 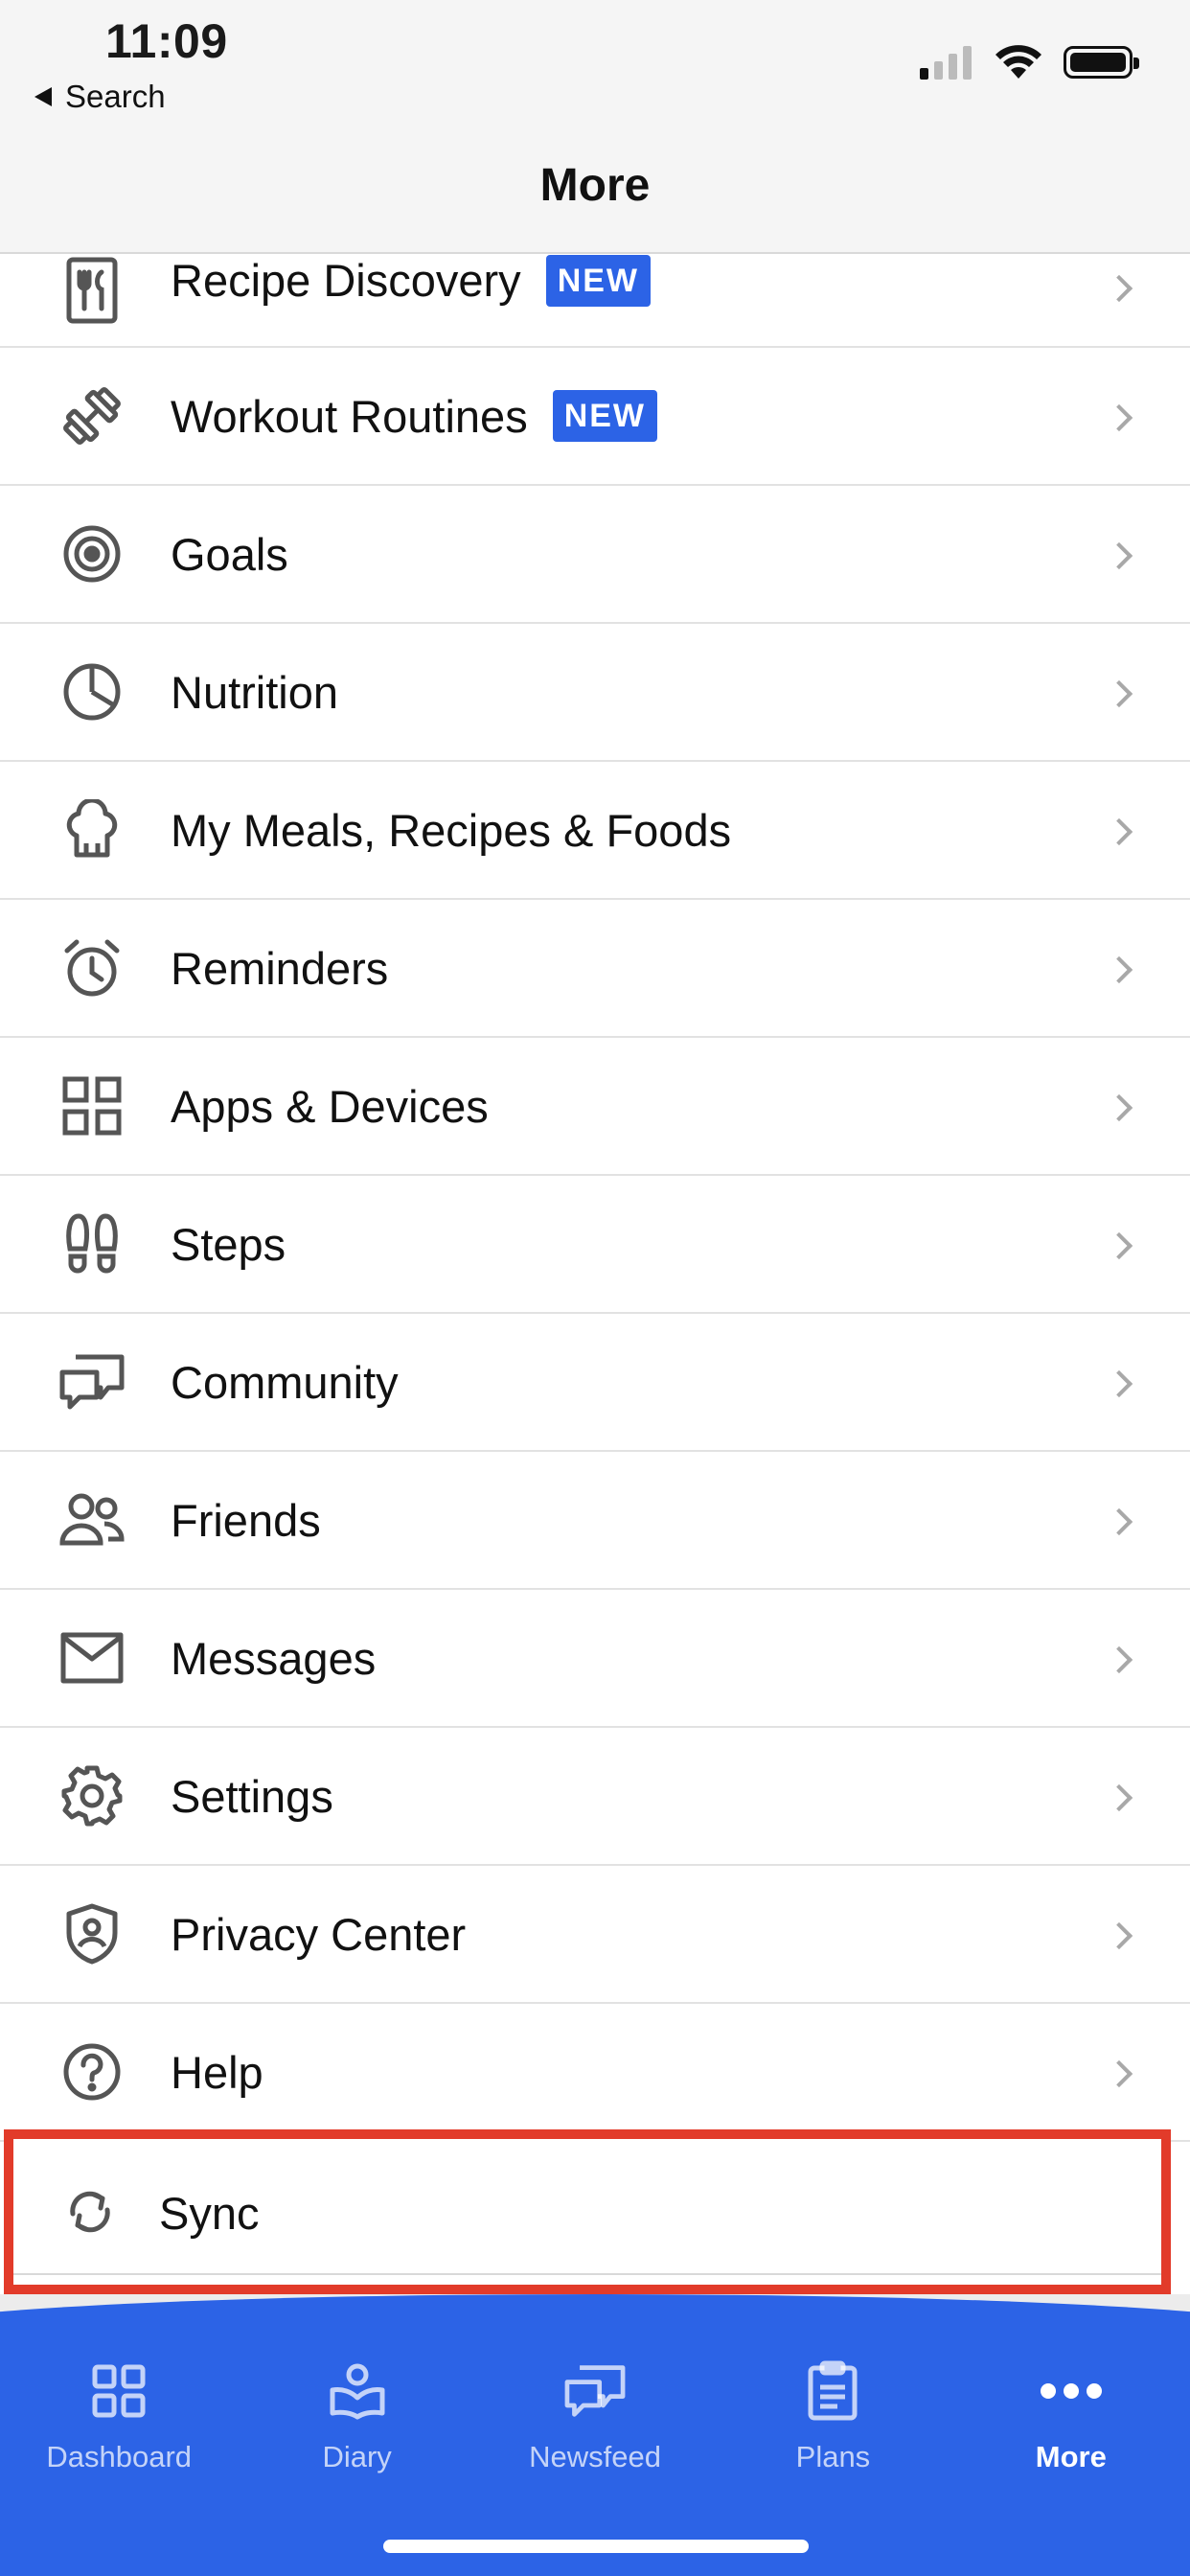 I want to click on menu-item-workout-routines: Workout Routines NEW, so click(x=595, y=417).